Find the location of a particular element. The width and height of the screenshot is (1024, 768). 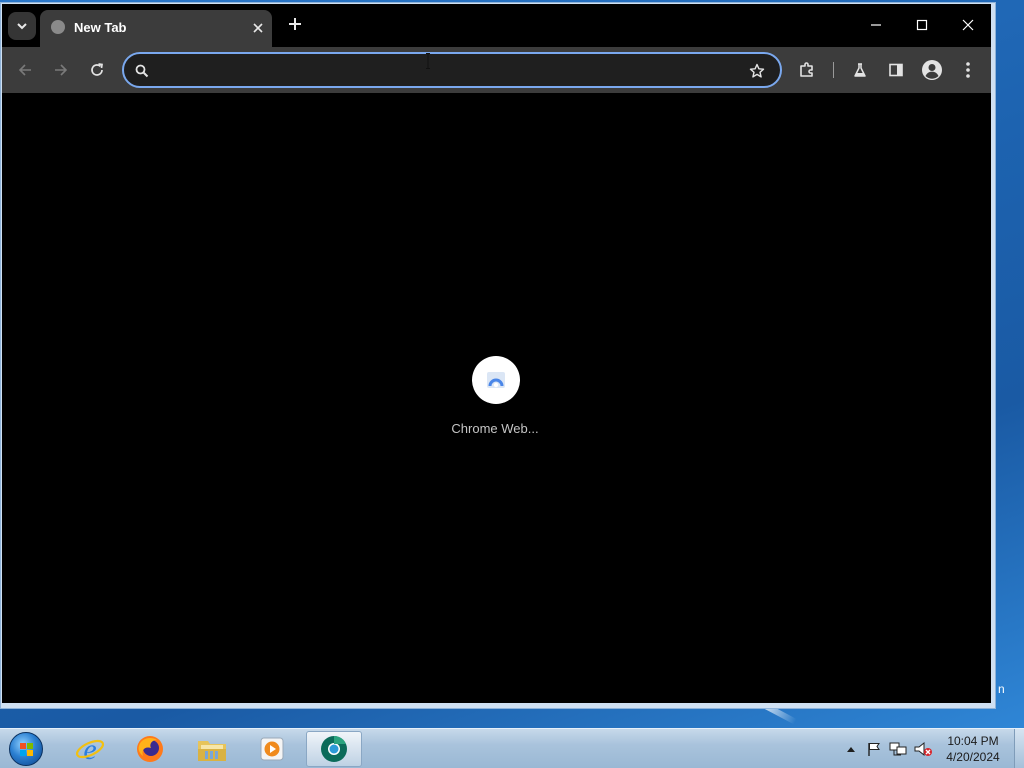

avatar-icon is located at coordinates (932, 70).